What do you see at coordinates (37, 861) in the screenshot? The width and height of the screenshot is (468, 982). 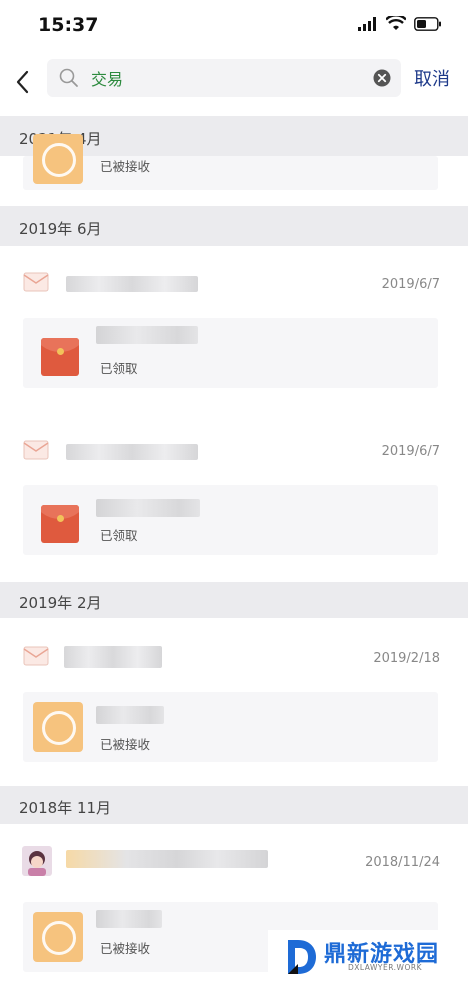 I see `avatar` at bounding box center [37, 861].